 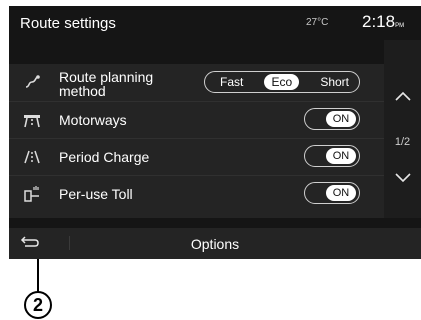 I want to click on clock-ampm: PM, so click(x=400, y=26).